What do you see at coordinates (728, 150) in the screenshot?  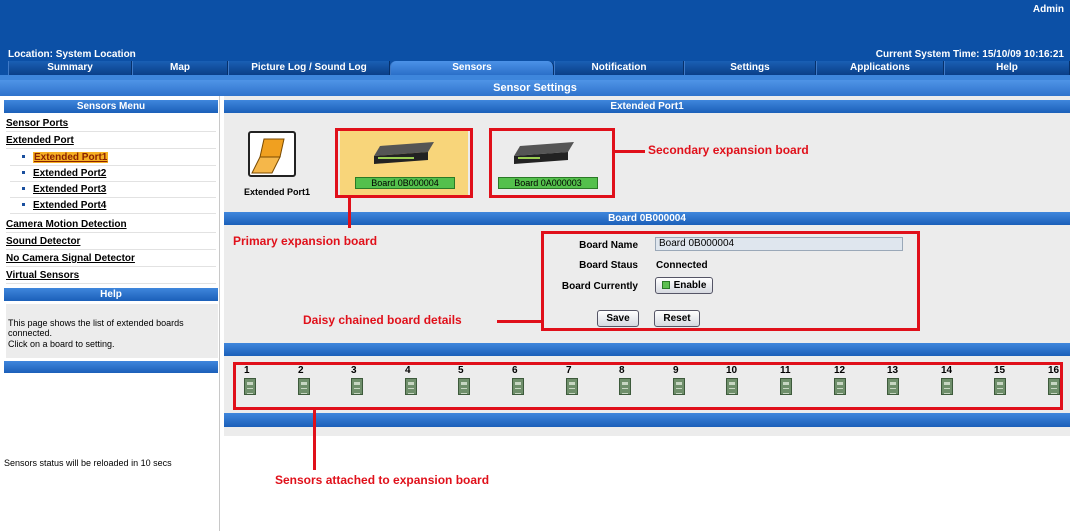 I see `annotation-secondary: Secondary expansion board` at bounding box center [728, 150].